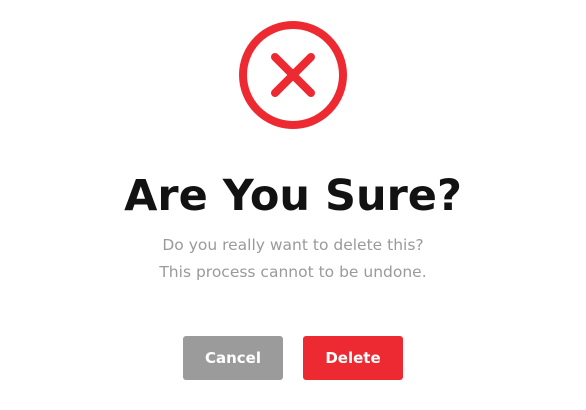  Describe the element at coordinates (293, 196) in the screenshot. I see `dialog-title: Are You Sure?` at that location.